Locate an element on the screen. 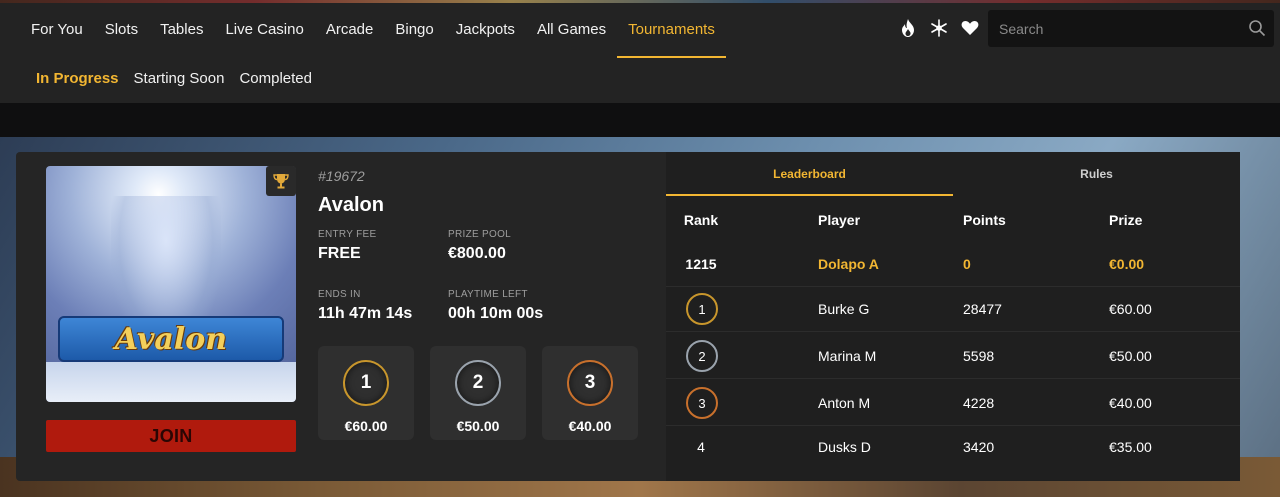  tab-leaderboard: Leaderboard is located at coordinates (809, 174).